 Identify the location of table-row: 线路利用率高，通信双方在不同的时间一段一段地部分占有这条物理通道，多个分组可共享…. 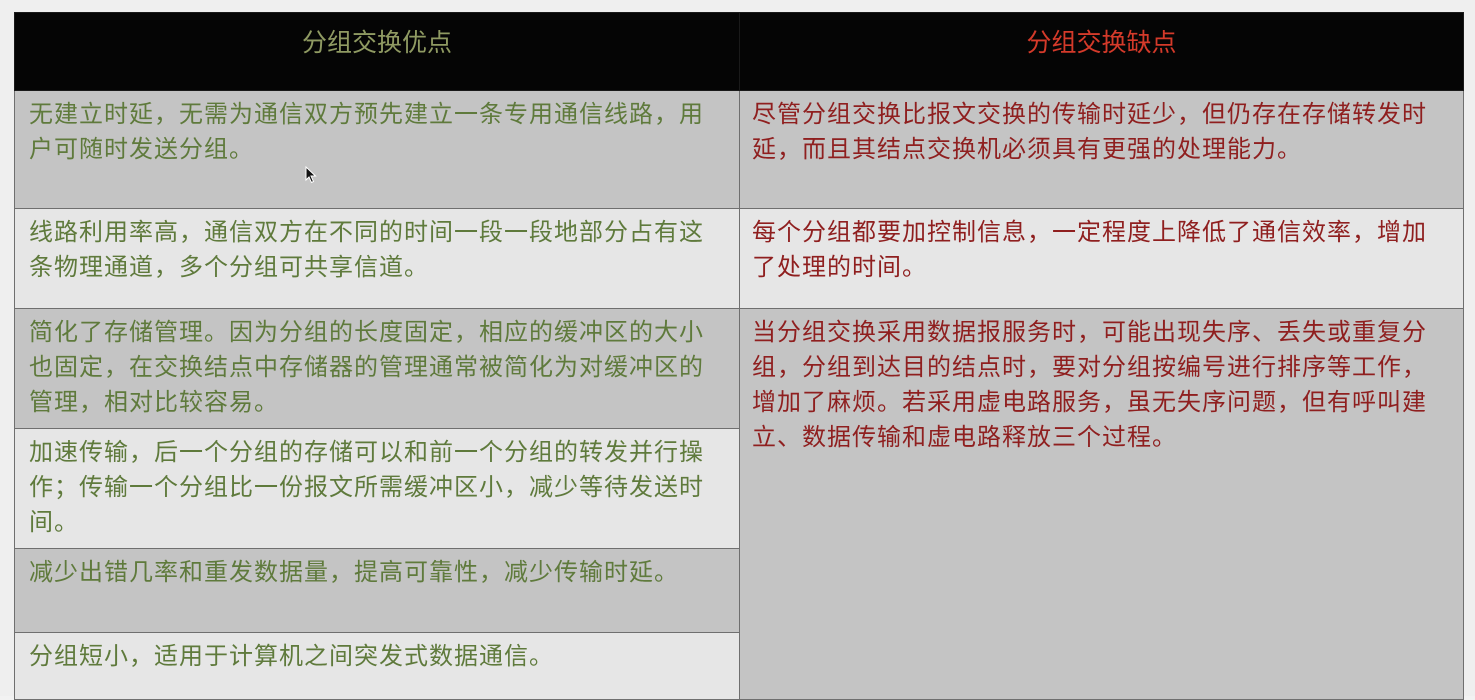
(739, 258).